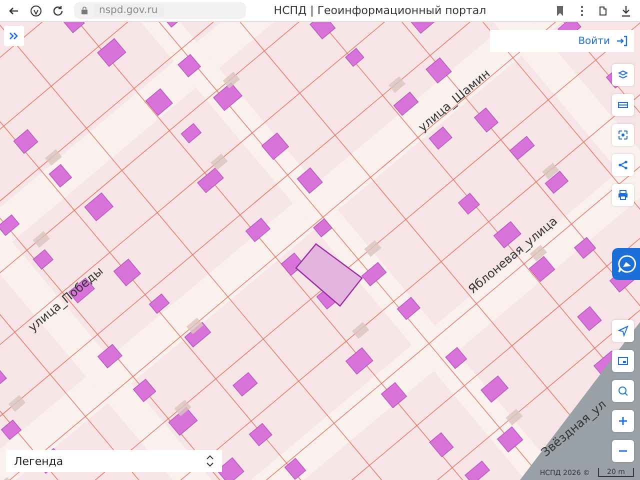 This screenshot has height=480, width=640. I want to click on search-button, so click(623, 391).